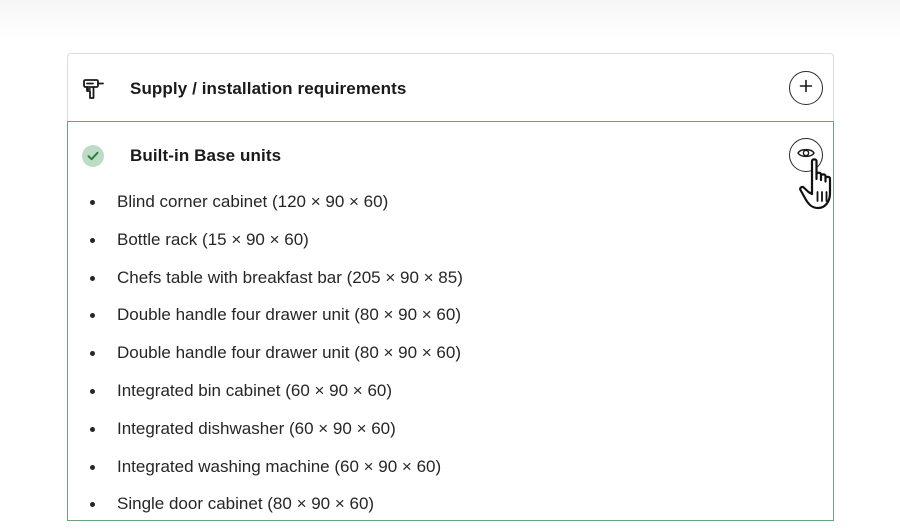 This screenshot has width=900, height=530. What do you see at coordinates (93, 89) in the screenshot?
I see `drill-icon` at bounding box center [93, 89].